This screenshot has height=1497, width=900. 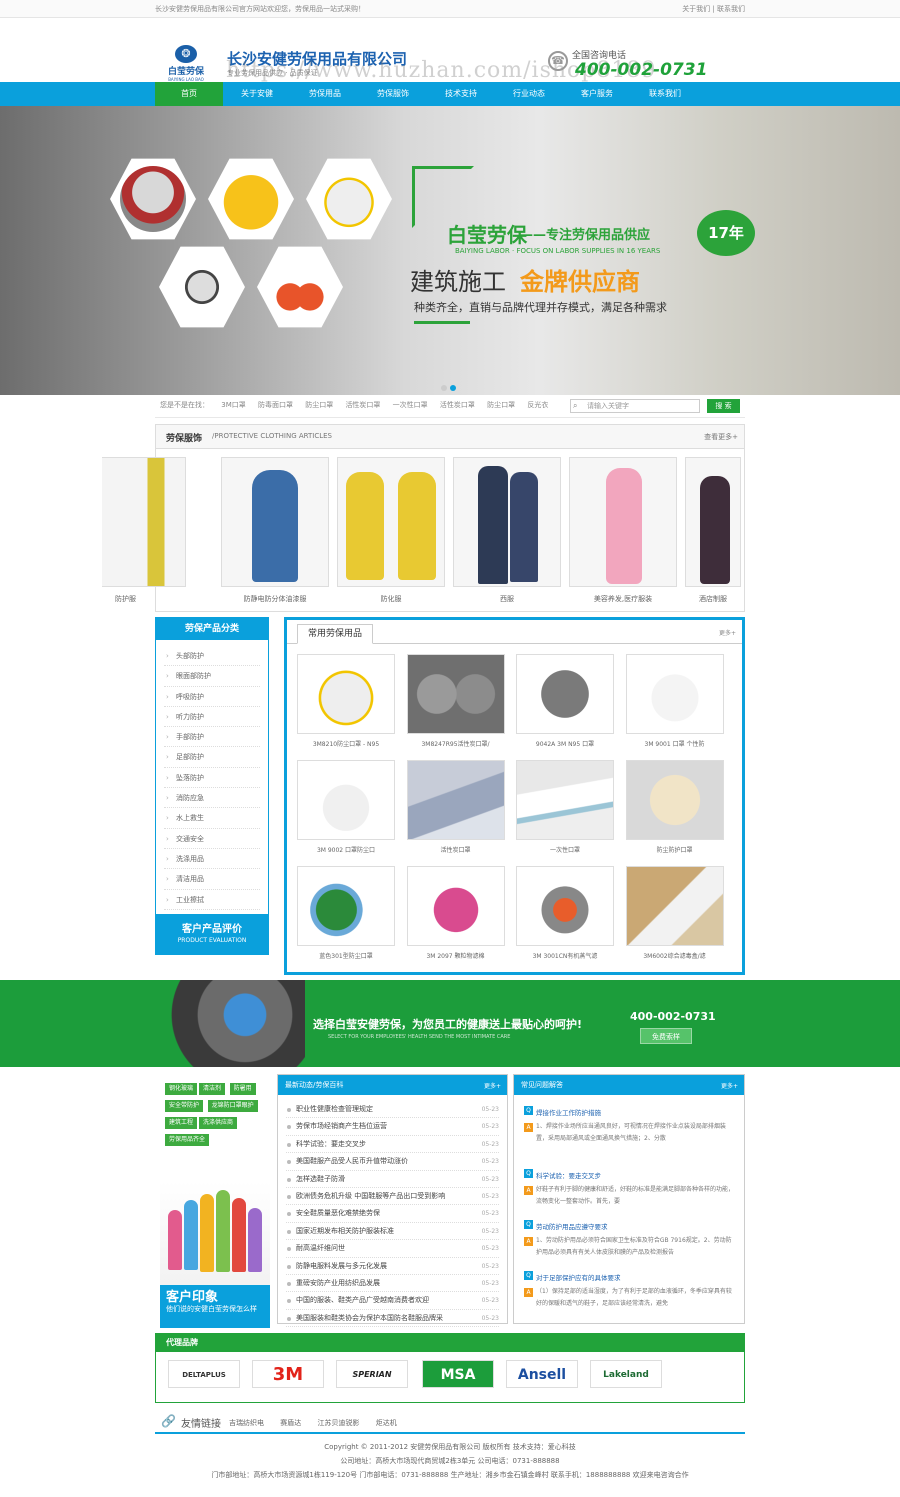 I want to click on news-title-text: 劳保市场经销商产生档位运营, so click(x=341, y=1126).